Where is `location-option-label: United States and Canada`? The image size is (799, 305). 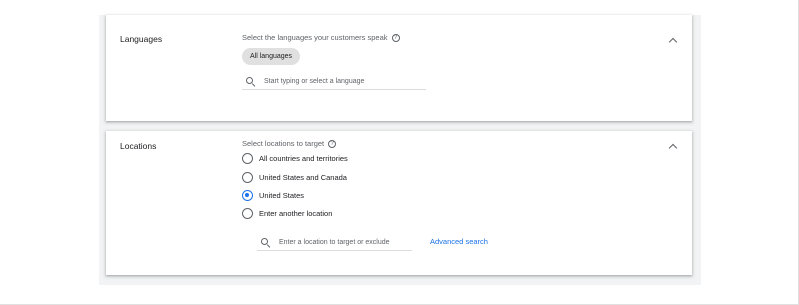
location-option-label: United States and Canada is located at coordinates (303, 177).